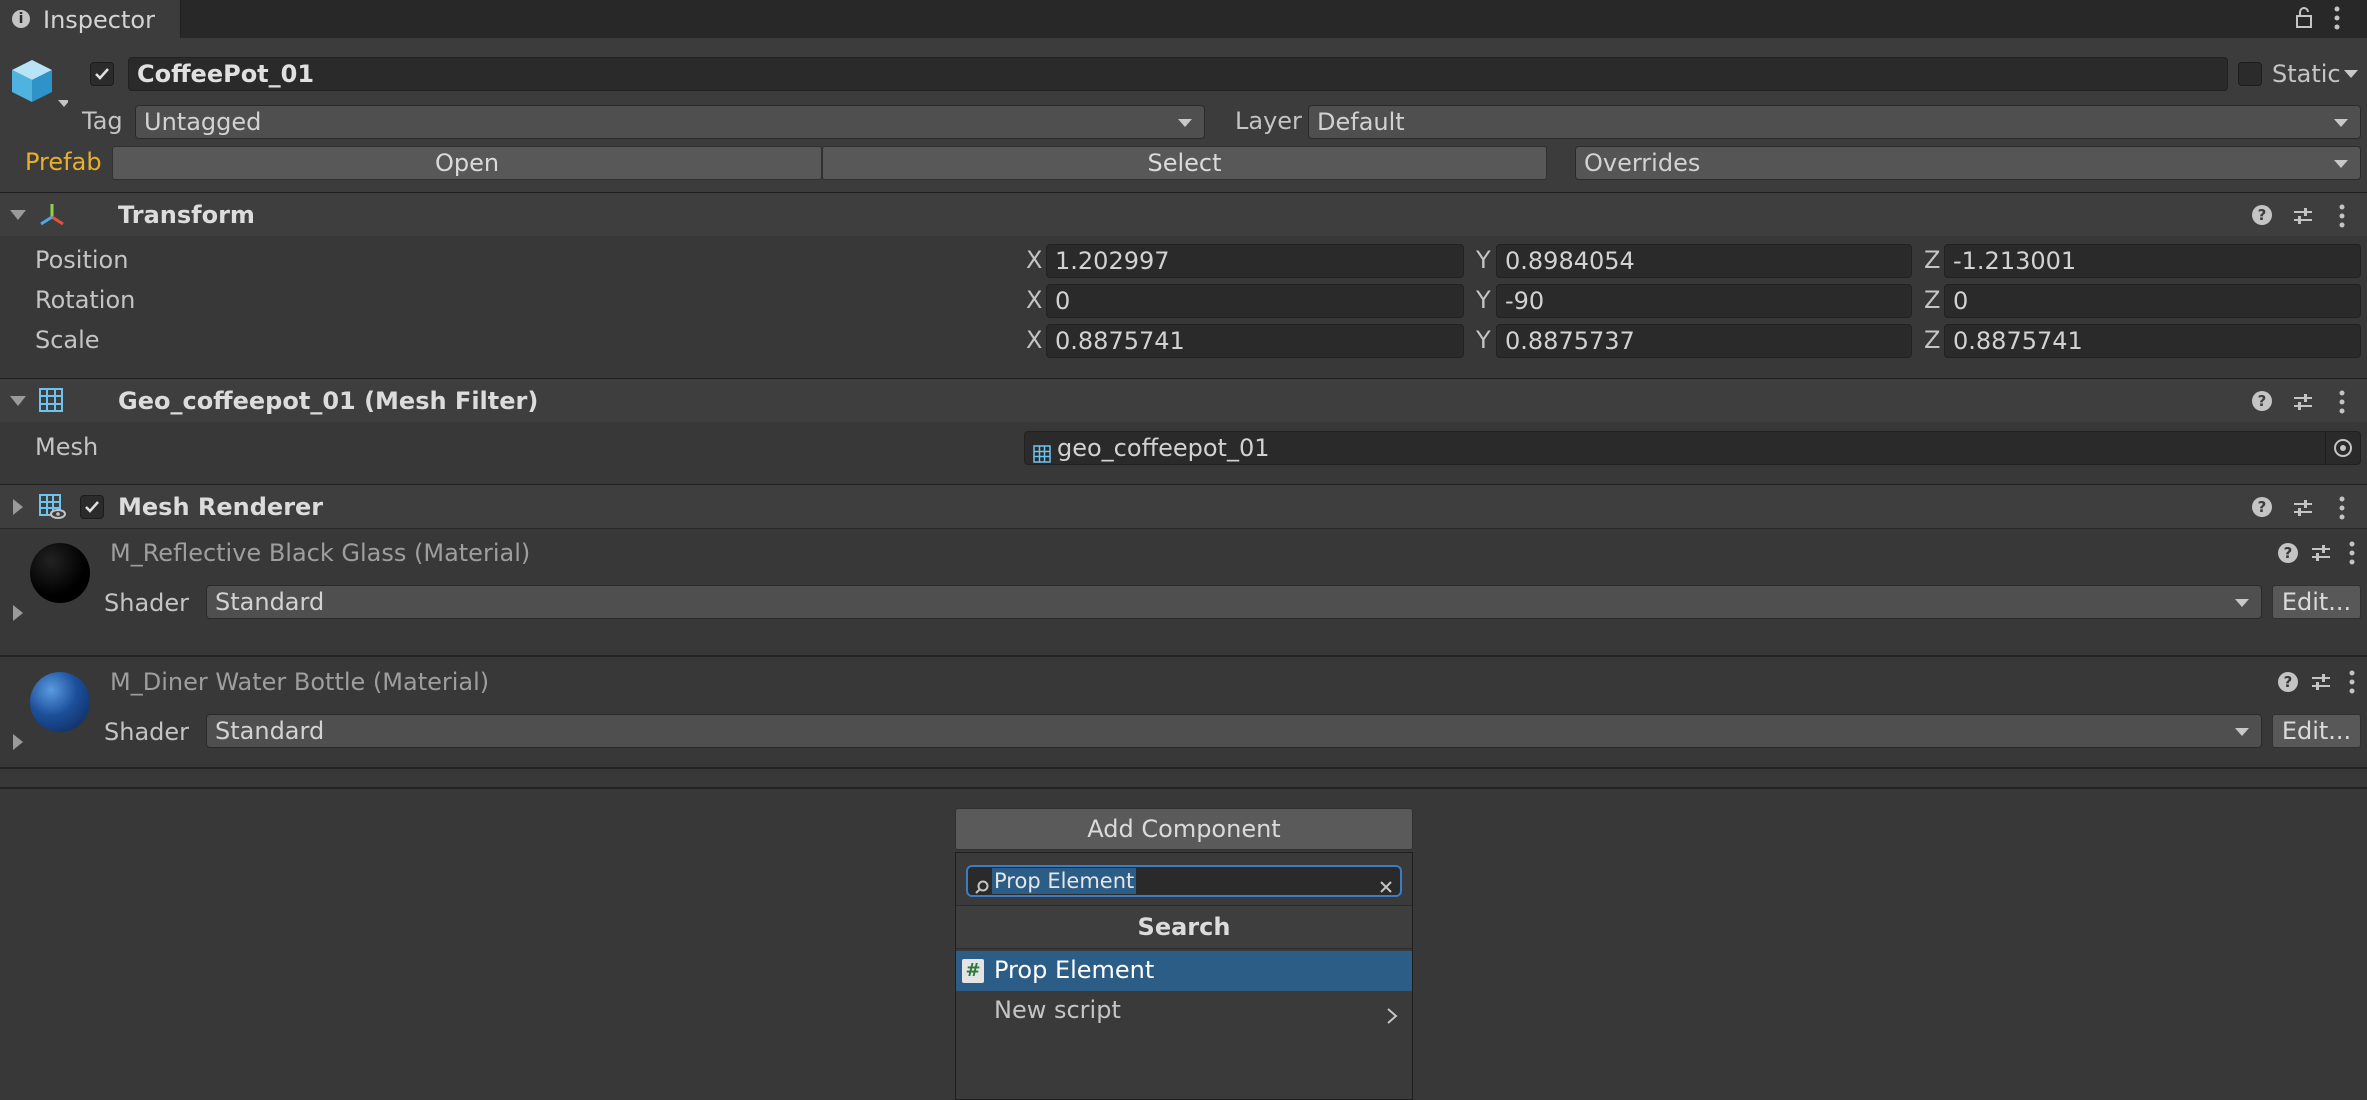 This screenshot has width=2367, height=1100. Describe the element at coordinates (52, 510) in the screenshot. I see `mesh-renderer-icon` at that location.